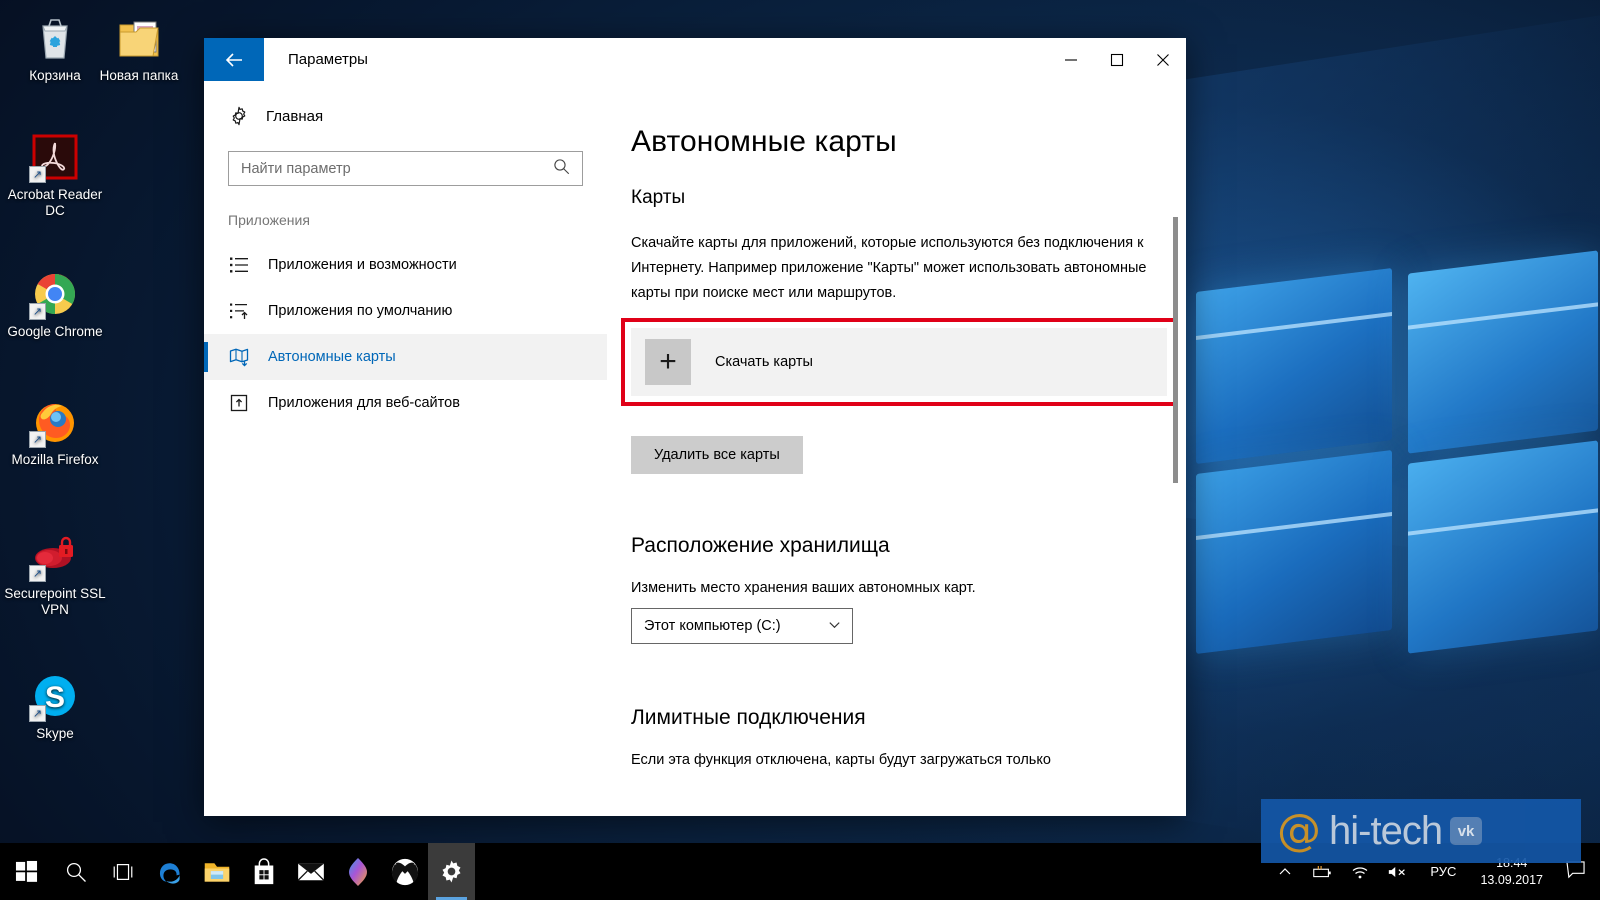 Image resolution: width=1600 pixels, height=900 pixels. Describe the element at coordinates (1360, 872) in the screenshot. I see `wifi-icon` at that location.